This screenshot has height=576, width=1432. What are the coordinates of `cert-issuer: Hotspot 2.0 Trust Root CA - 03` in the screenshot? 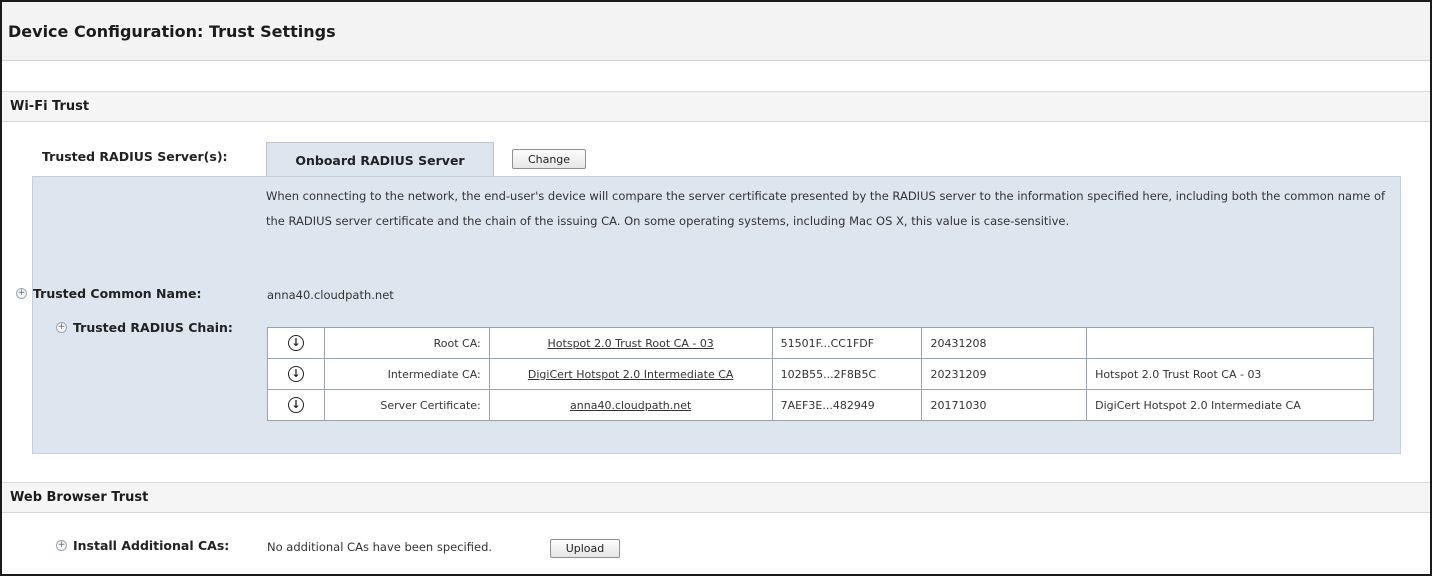 It's located at (1230, 374).